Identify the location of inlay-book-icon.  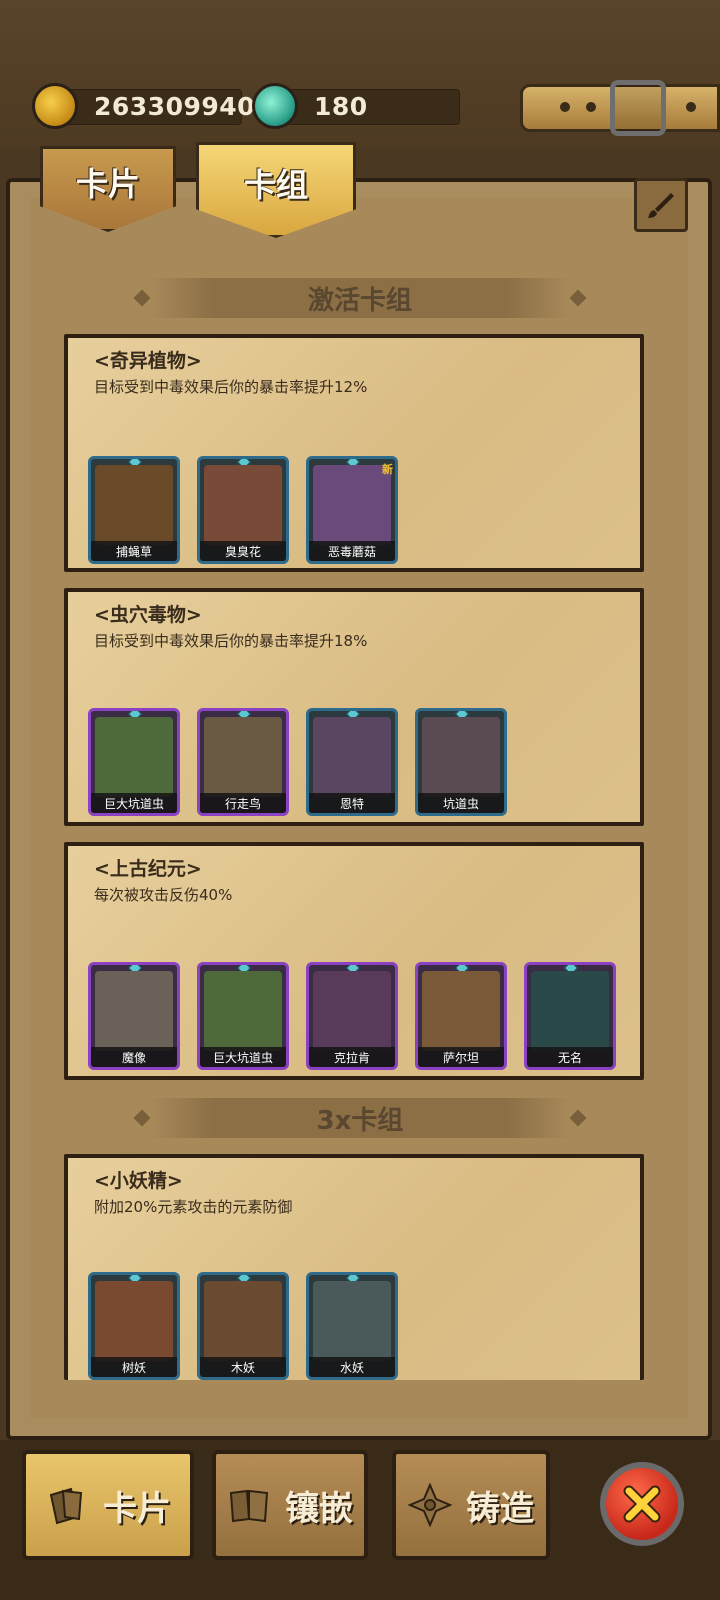
(249, 1506).